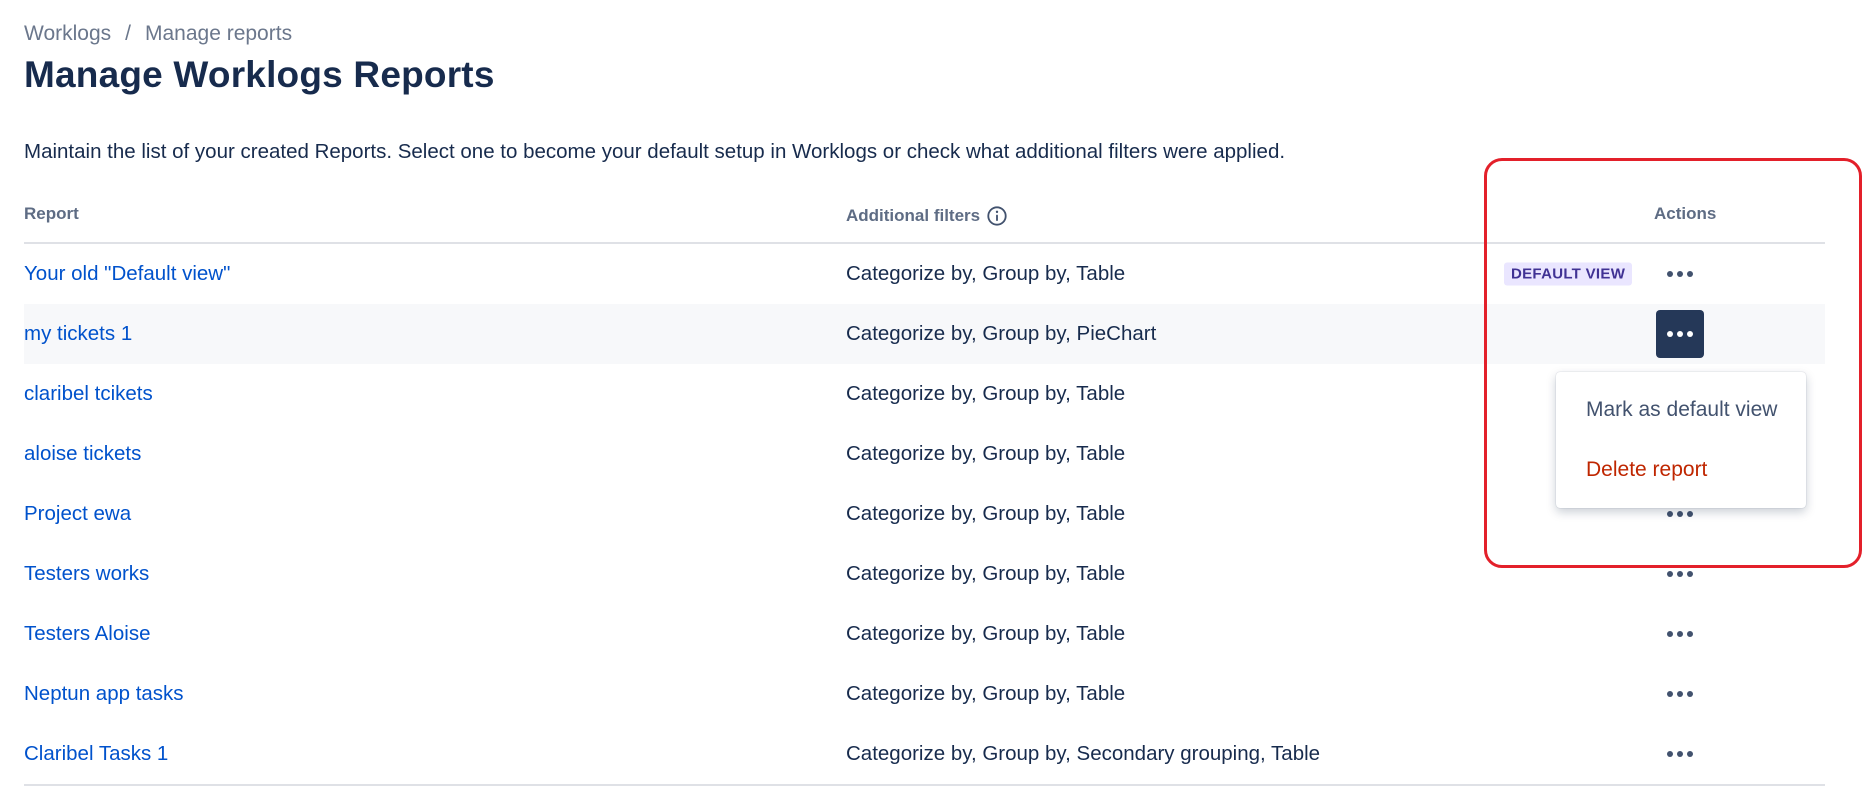 This screenshot has height=791, width=1871. What do you see at coordinates (913, 215) in the screenshot?
I see `column-header-label: Additional filters` at bounding box center [913, 215].